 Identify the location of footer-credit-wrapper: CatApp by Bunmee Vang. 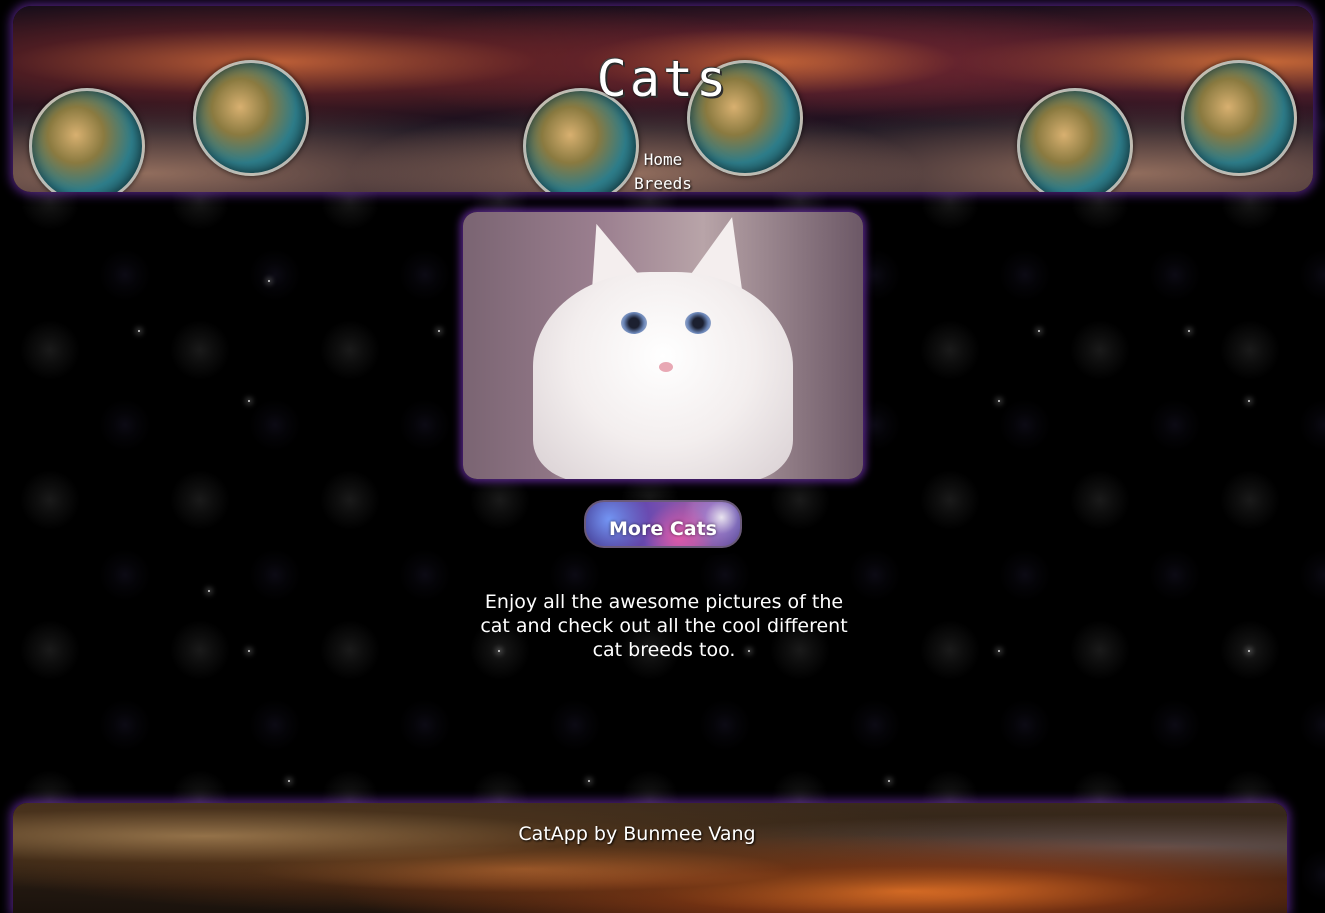
(650, 834).